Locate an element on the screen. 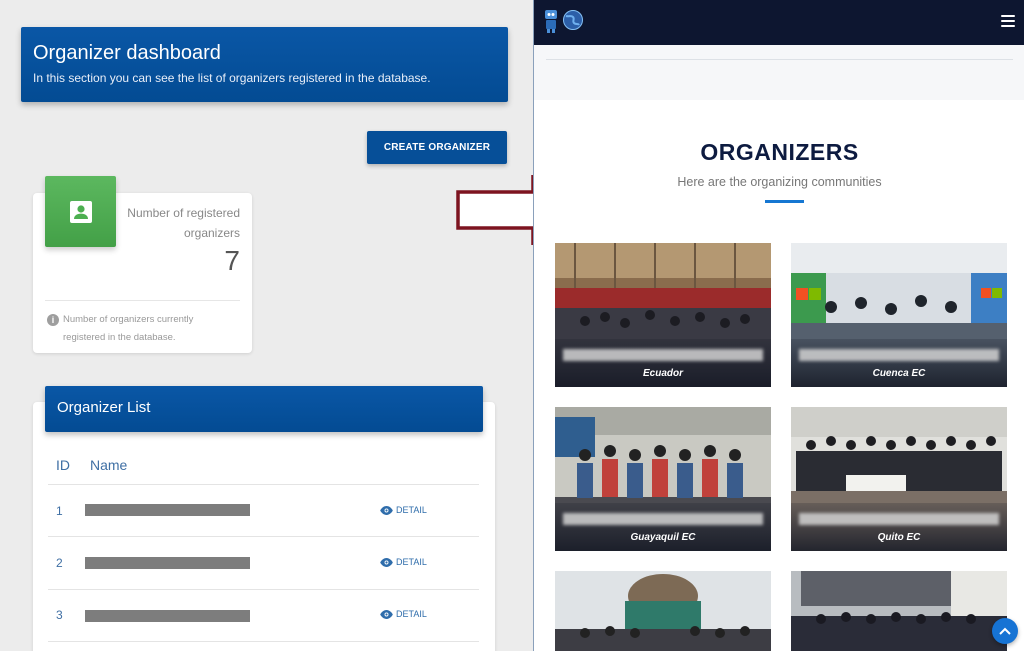 The image size is (1024, 651). organizer-tile: Quito EC is located at coordinates (899, 479).